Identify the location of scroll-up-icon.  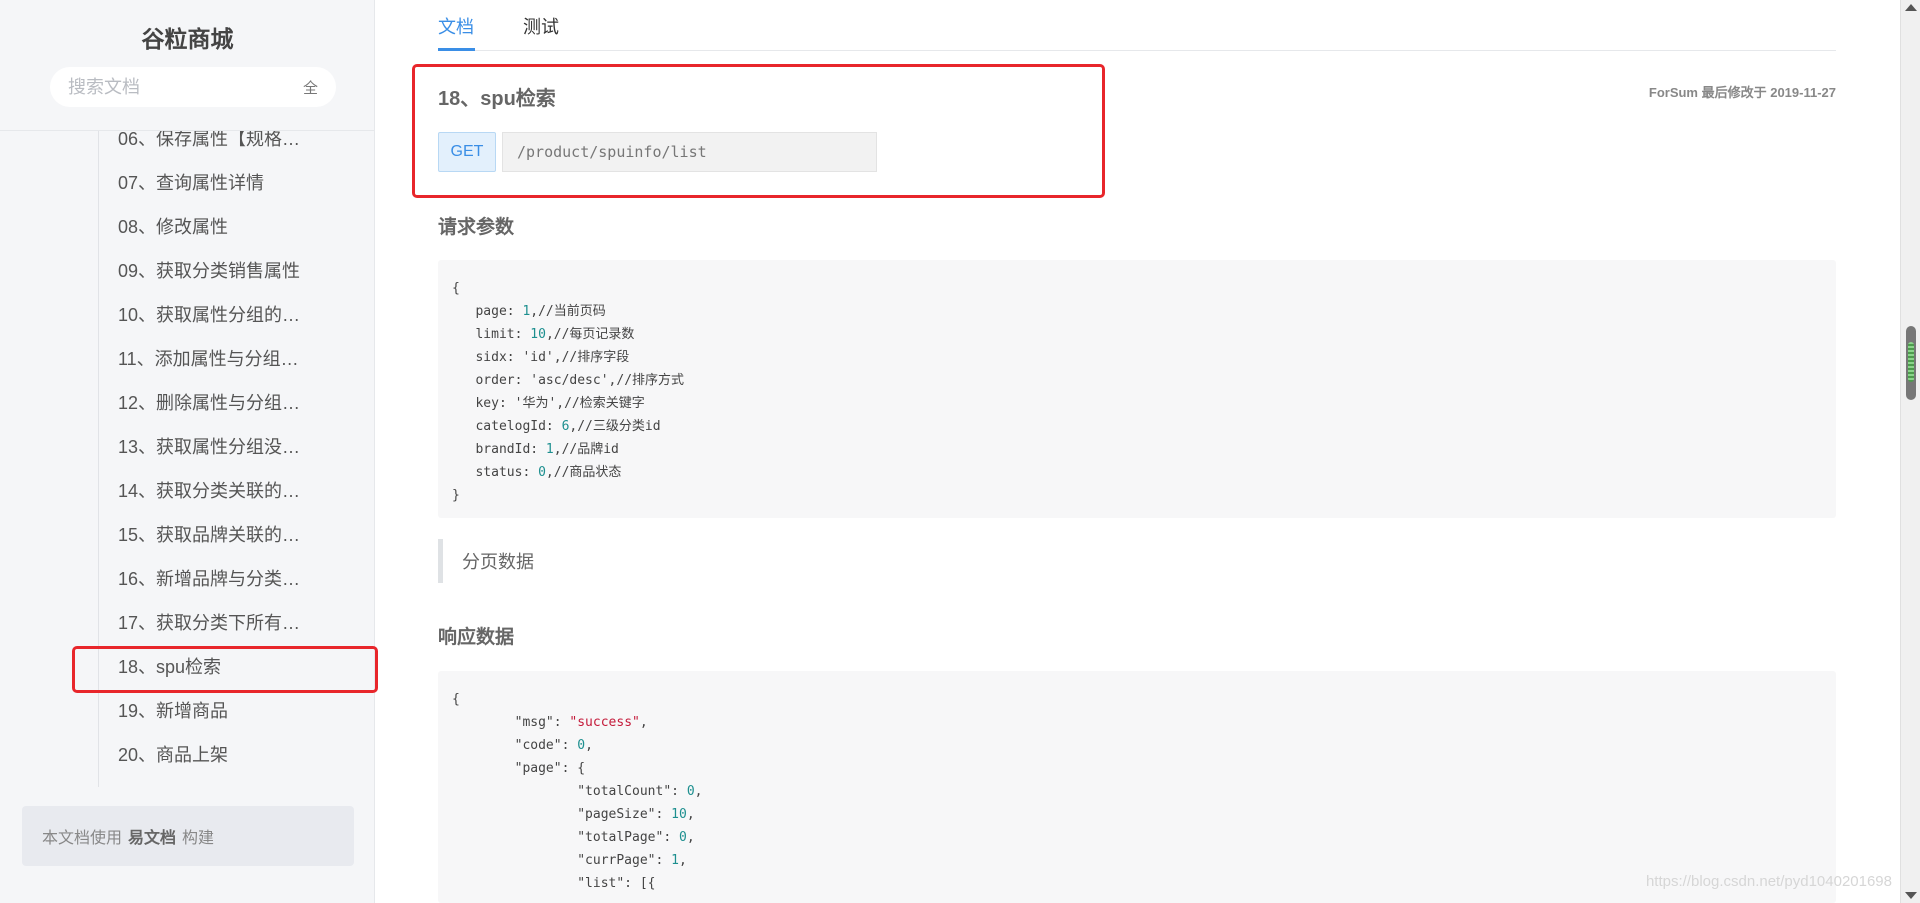
(1911, 7).